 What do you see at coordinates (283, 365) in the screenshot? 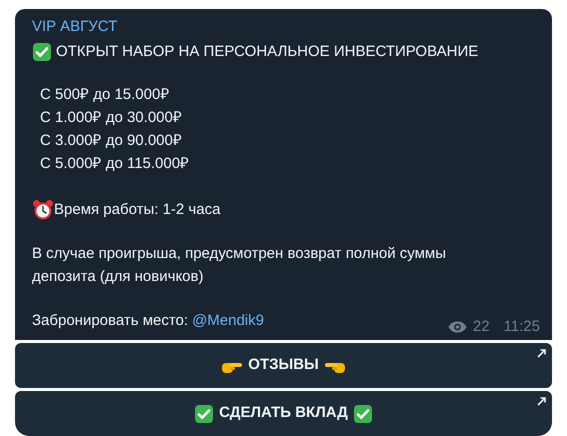
I see `inline-button: ОТЗЫВЫ` at bounding box center [283, 365].